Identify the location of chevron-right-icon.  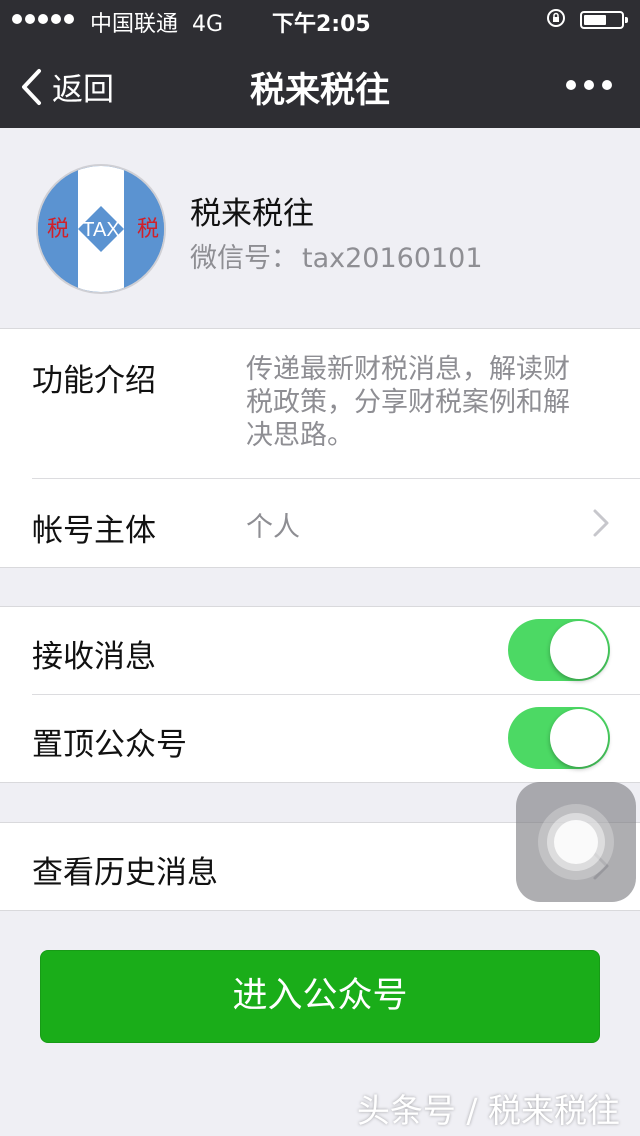
(601, 523).